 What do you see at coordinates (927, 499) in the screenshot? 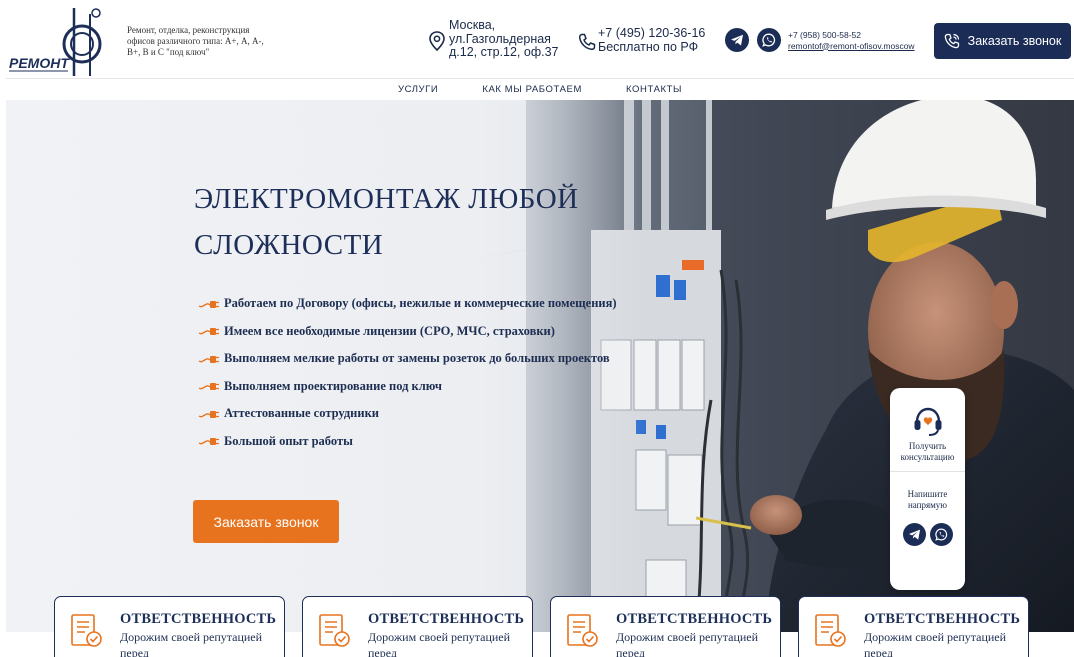
I see `widget-write-label: Напишите напрямую` at bounding box center [927, 499].